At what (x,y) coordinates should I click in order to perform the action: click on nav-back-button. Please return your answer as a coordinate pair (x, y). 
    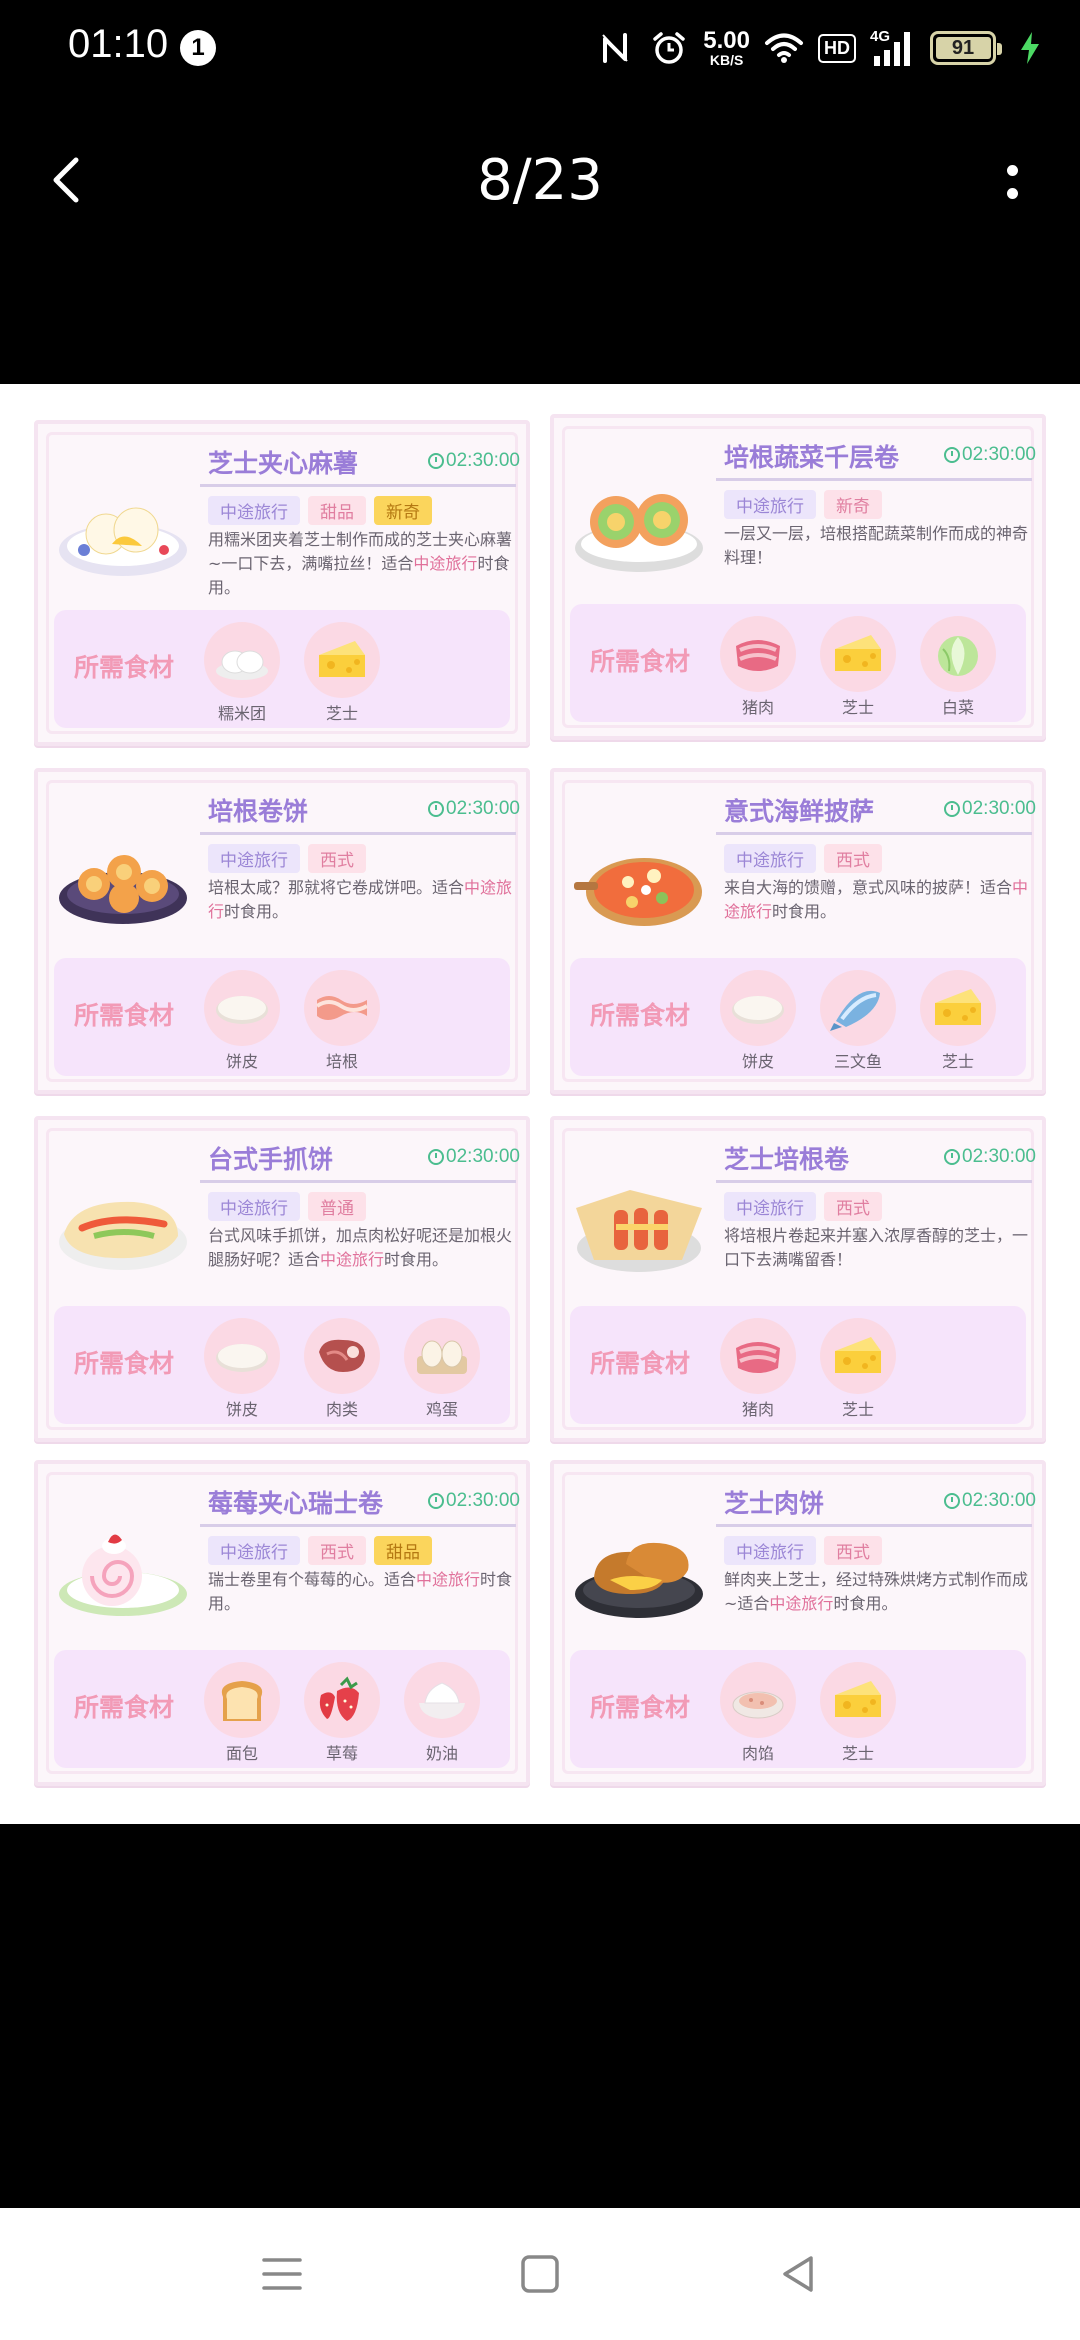
    Looking at the image, I should click on (798, 2274).